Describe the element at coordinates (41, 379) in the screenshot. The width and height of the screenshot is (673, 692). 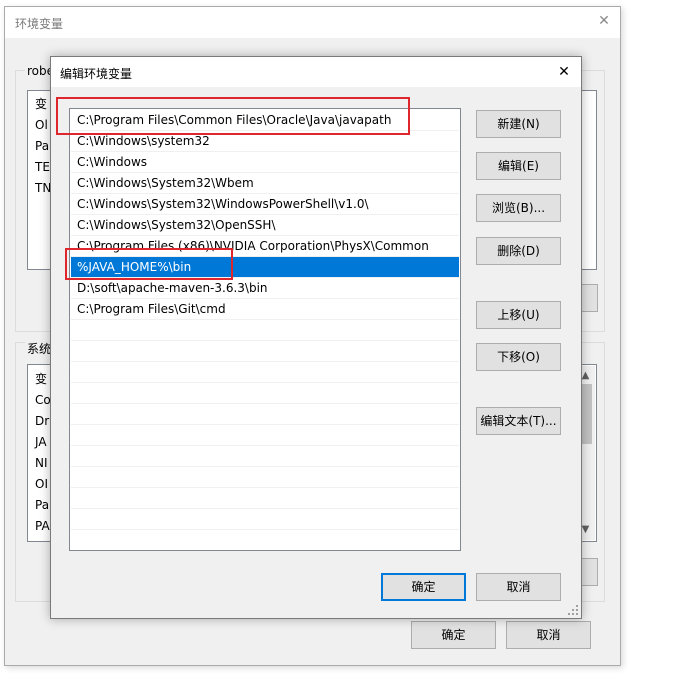
I see `system-variable-row: 变` at that location.